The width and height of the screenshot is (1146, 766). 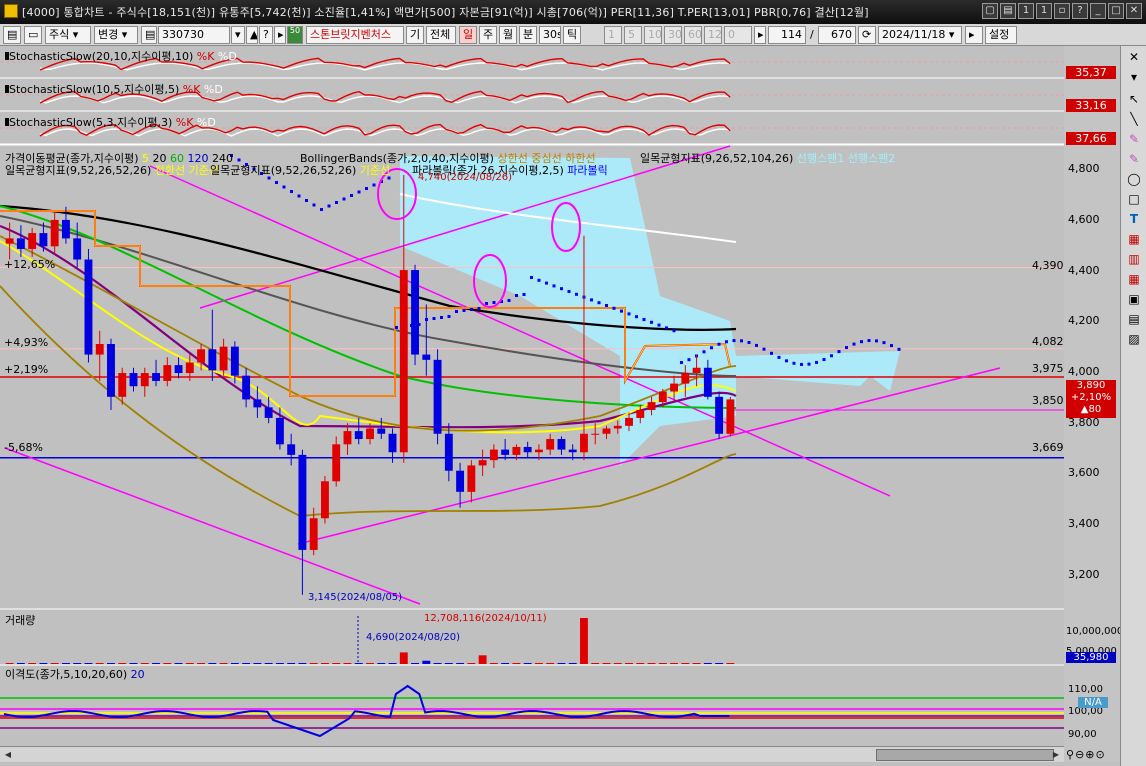 I want to click on code-dropdown-icon: ▾, so click(x=238, y=35).